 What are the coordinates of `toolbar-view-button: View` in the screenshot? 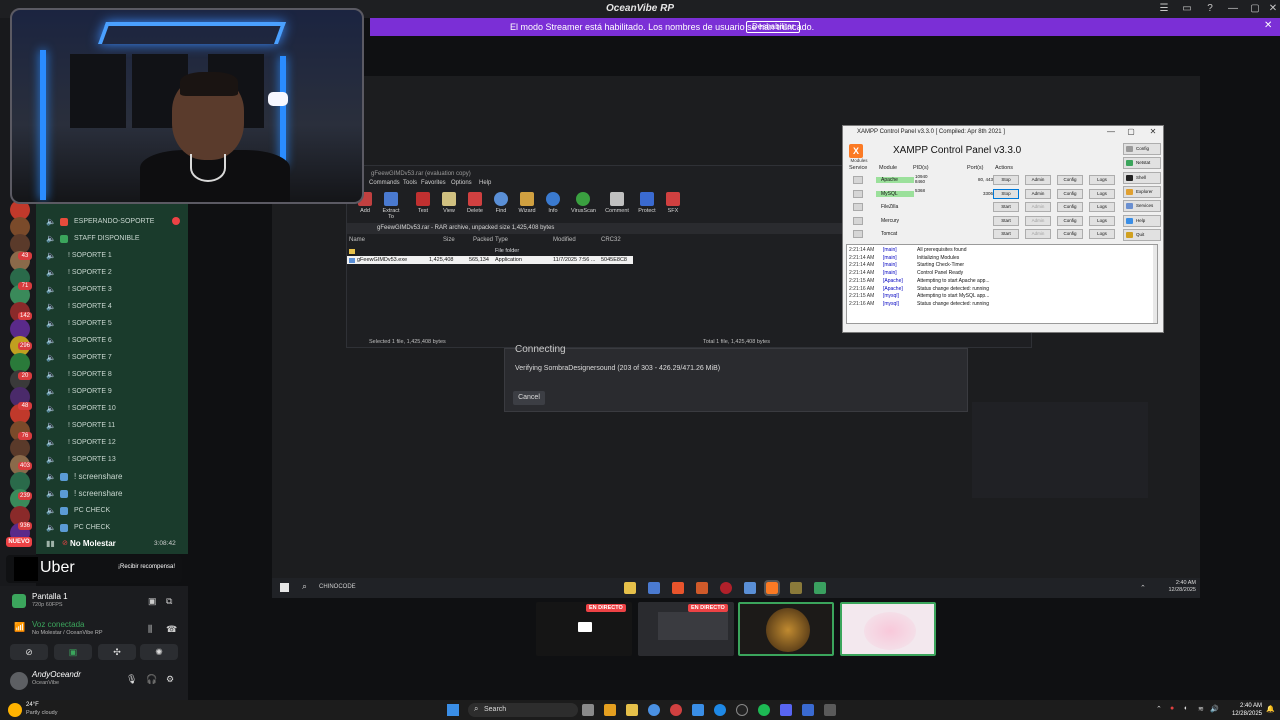 It's located at (449, 203).